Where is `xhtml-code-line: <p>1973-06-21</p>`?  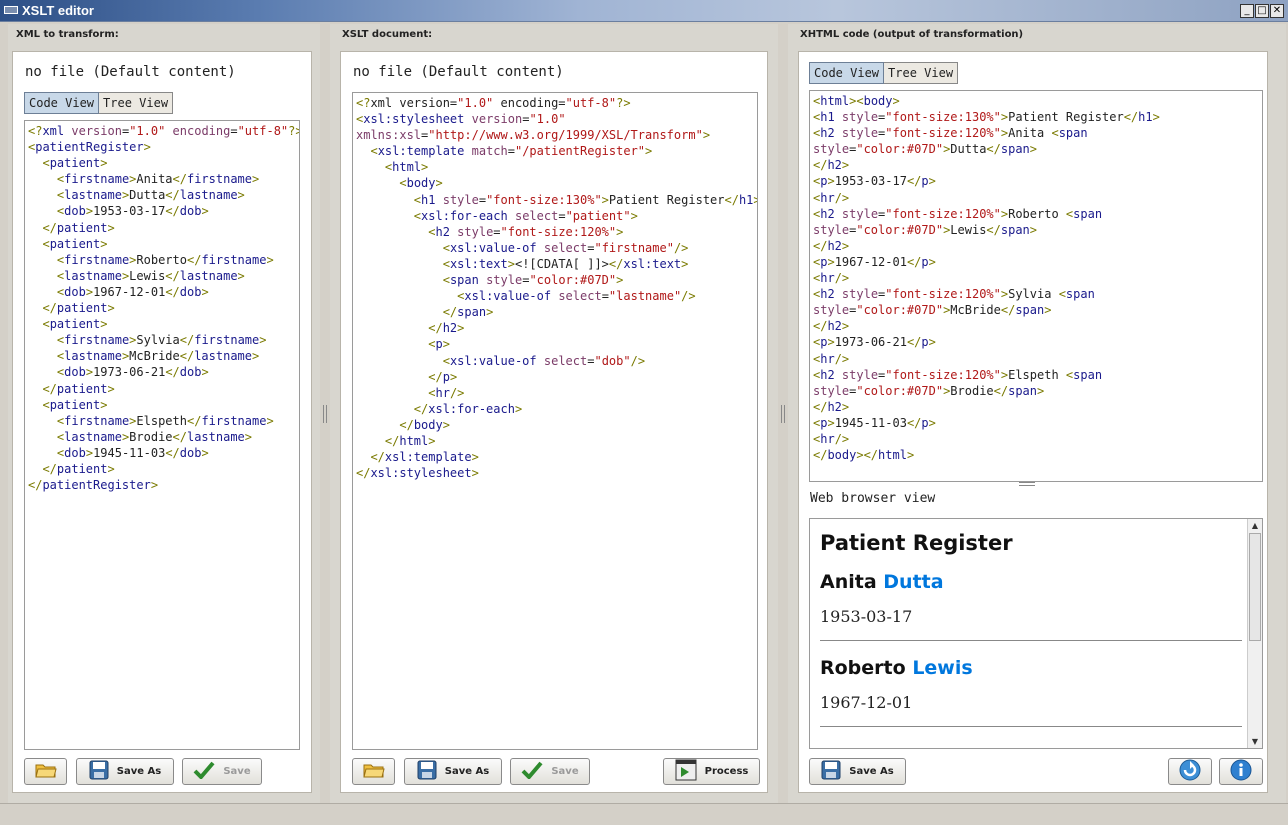
xhtml-code-line: <p>1973-06-21</p> is located at coordinates (874, 342).